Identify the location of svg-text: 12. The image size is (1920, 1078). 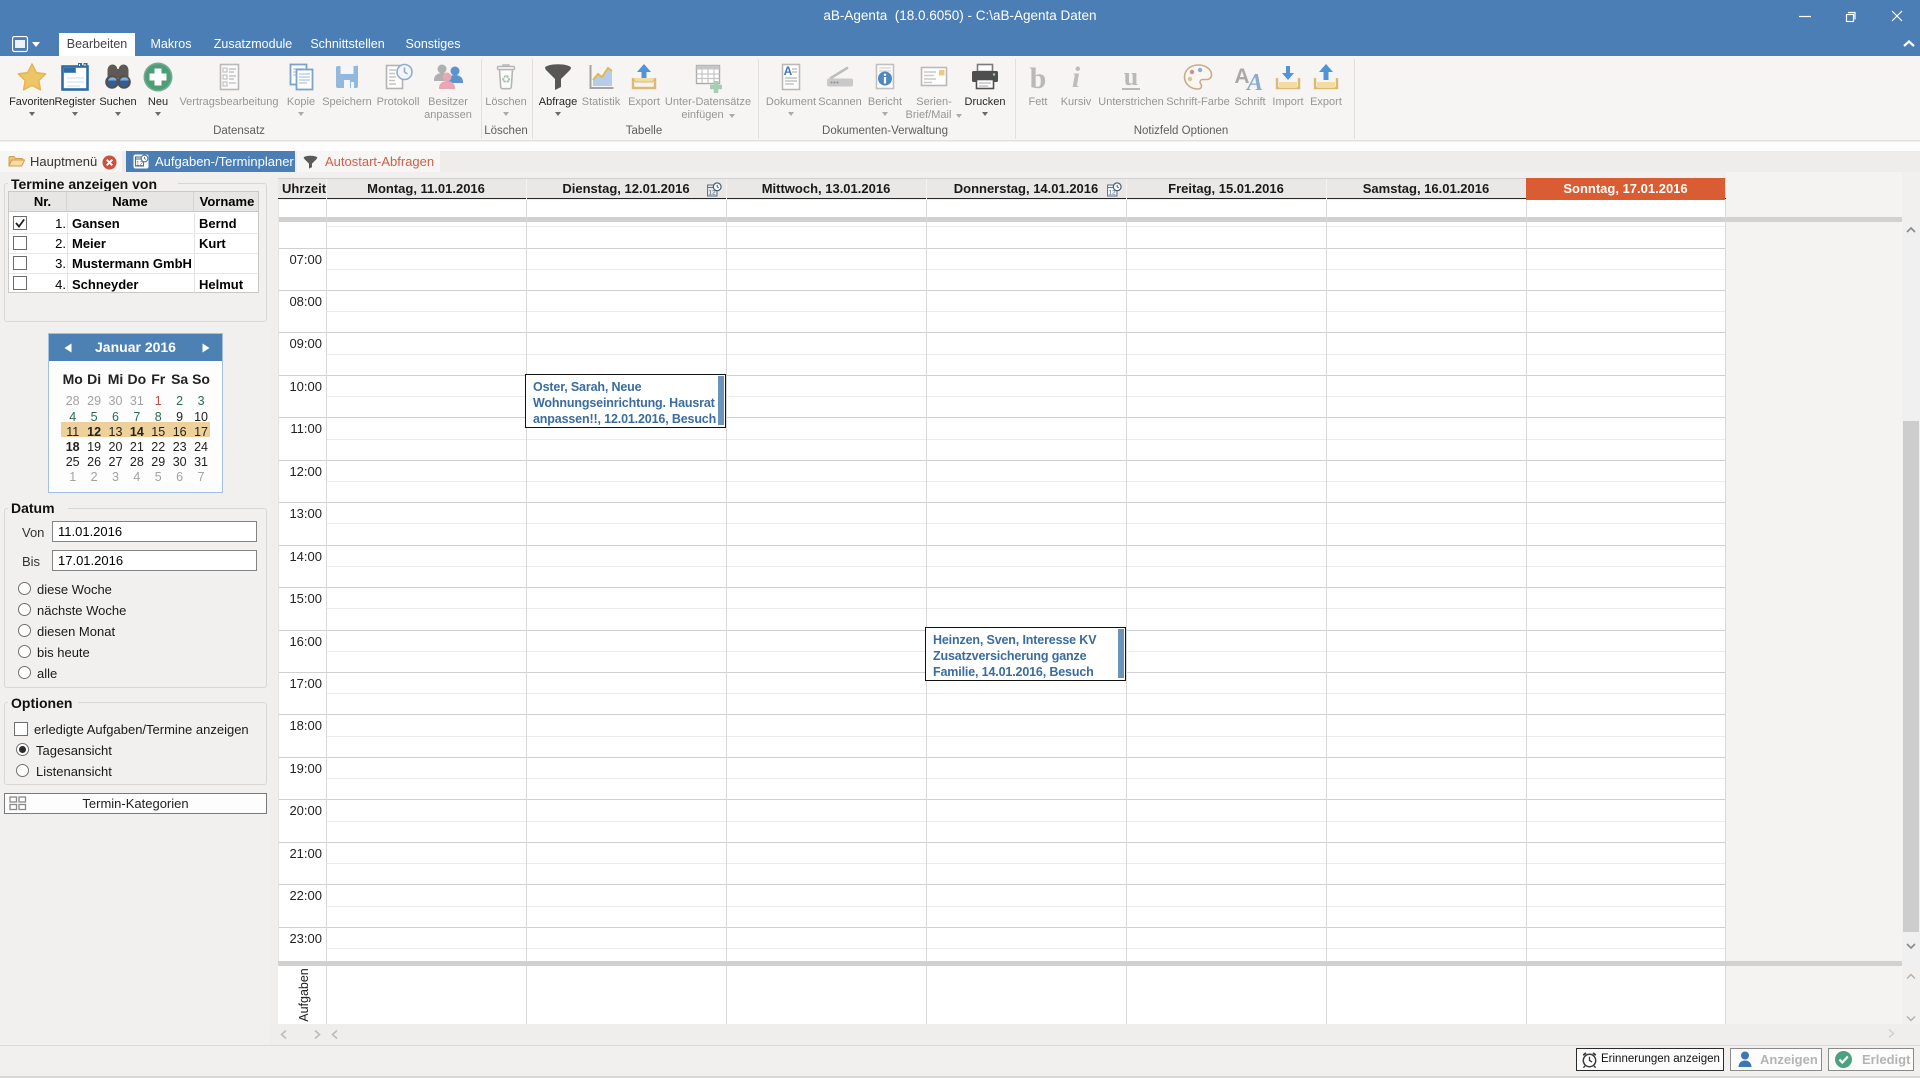
(139, 165).